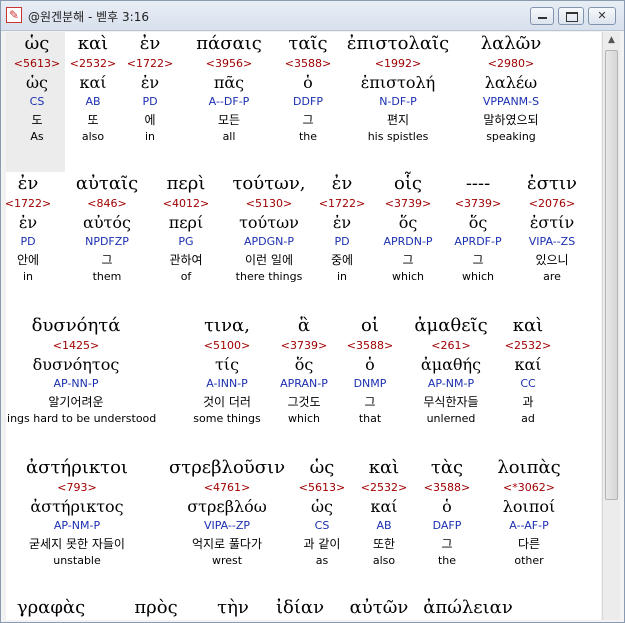  Describe the element at coordinates (229, 82) in the screenshot. I see `lemma: πᾶς` at that location.